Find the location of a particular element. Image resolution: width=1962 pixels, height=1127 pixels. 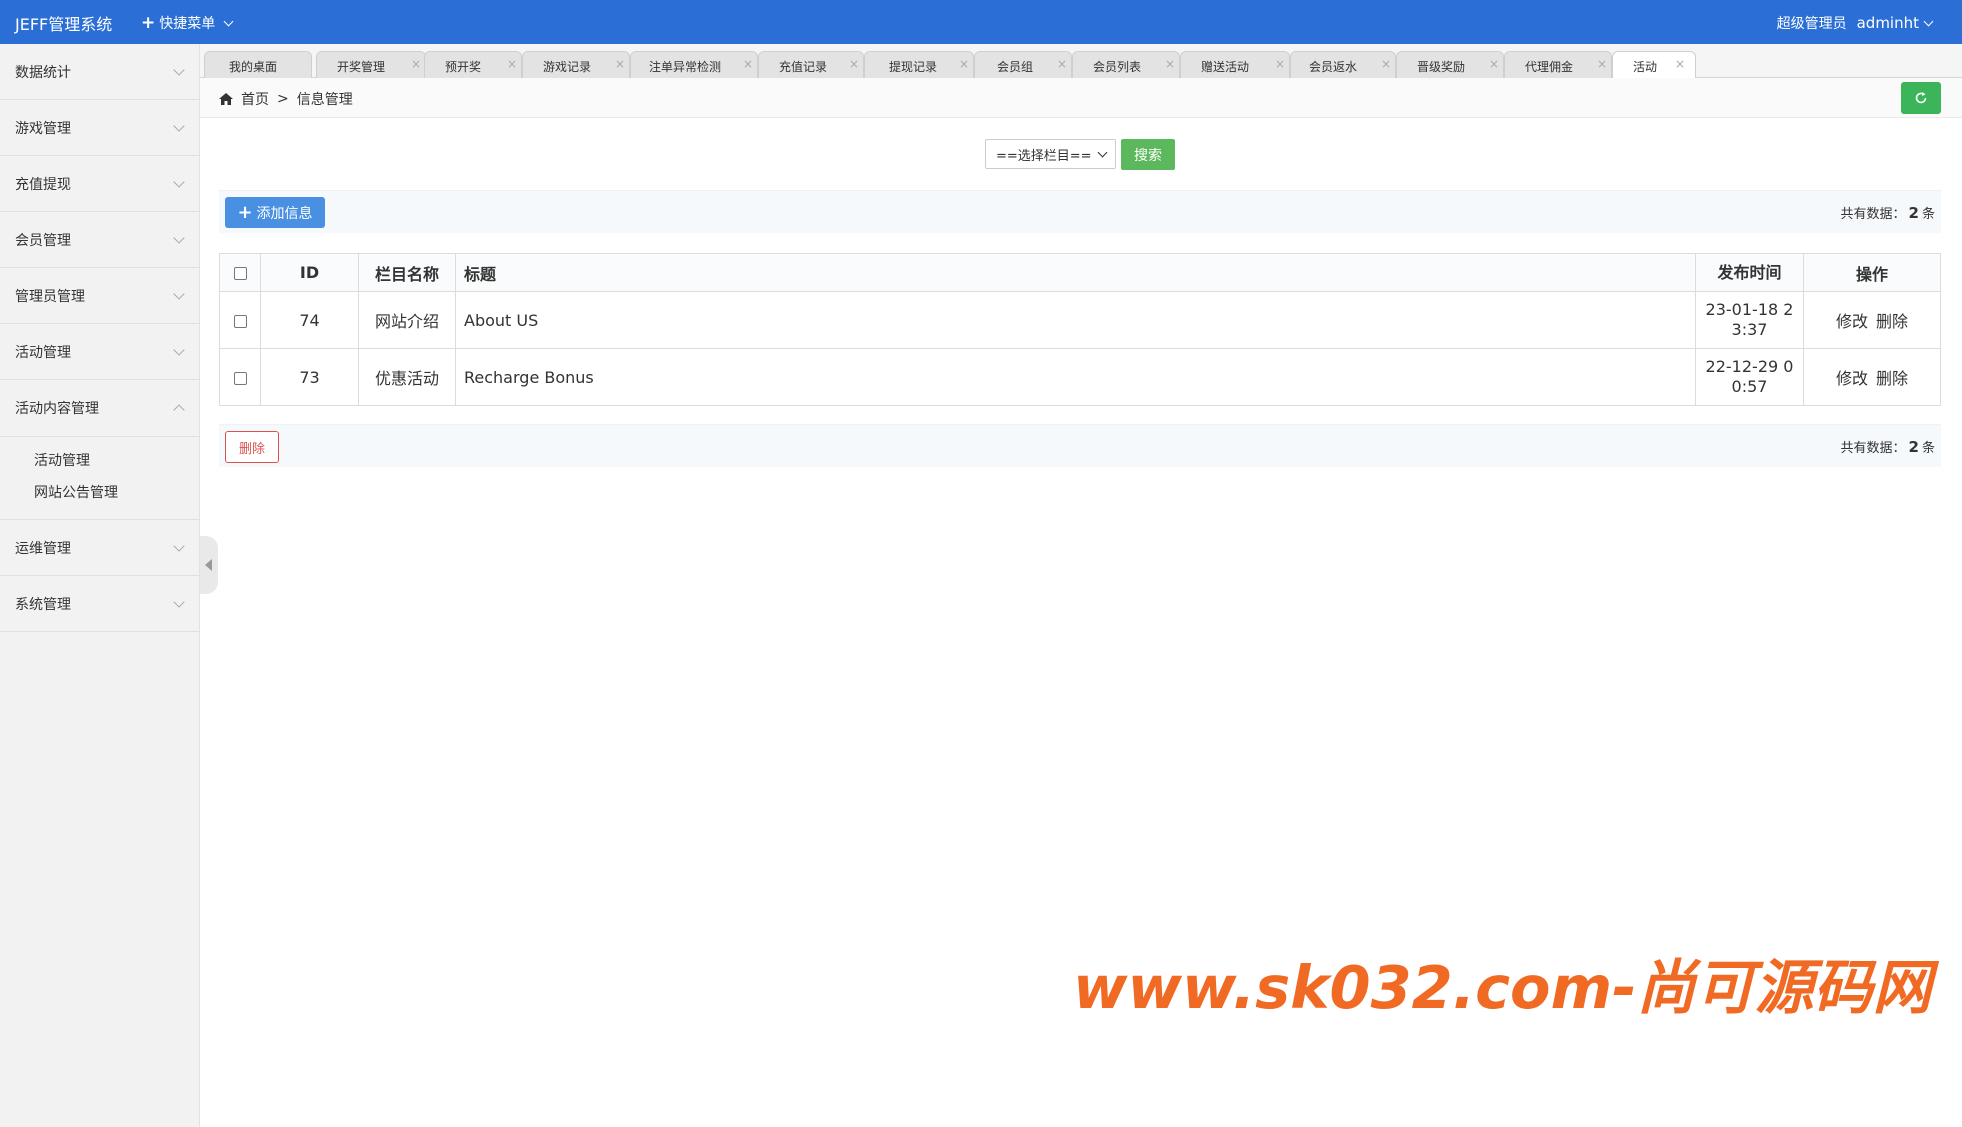

sidebar-item-label: 活动内容管理 is located at coordinates (57, 409).